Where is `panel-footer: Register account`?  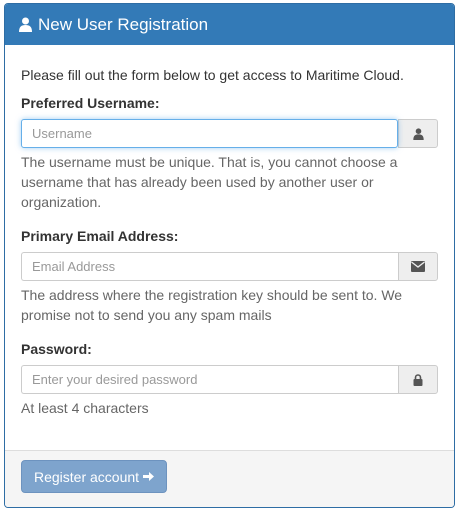 panel-footer: Register account is located at coordinates (229, 478).